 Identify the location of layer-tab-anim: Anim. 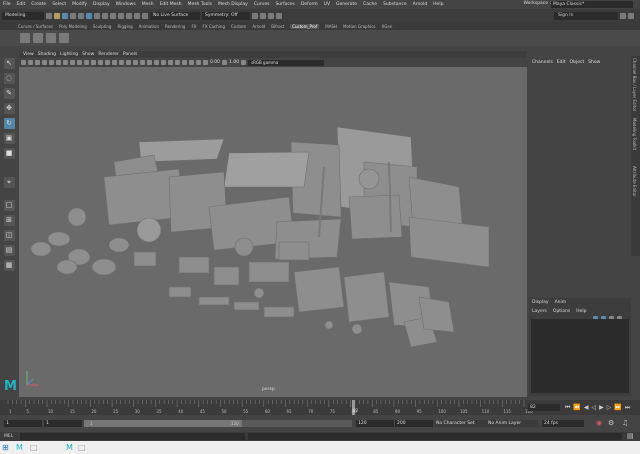
(561, 302).